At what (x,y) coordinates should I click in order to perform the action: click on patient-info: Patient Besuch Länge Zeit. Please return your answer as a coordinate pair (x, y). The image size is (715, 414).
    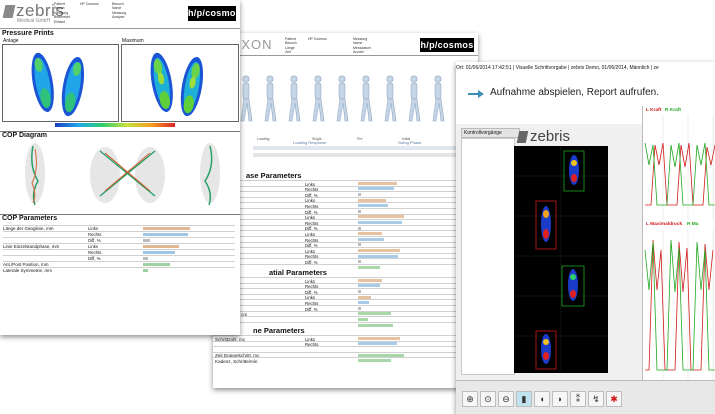
    Looking at the image, I should click on (291, 46).